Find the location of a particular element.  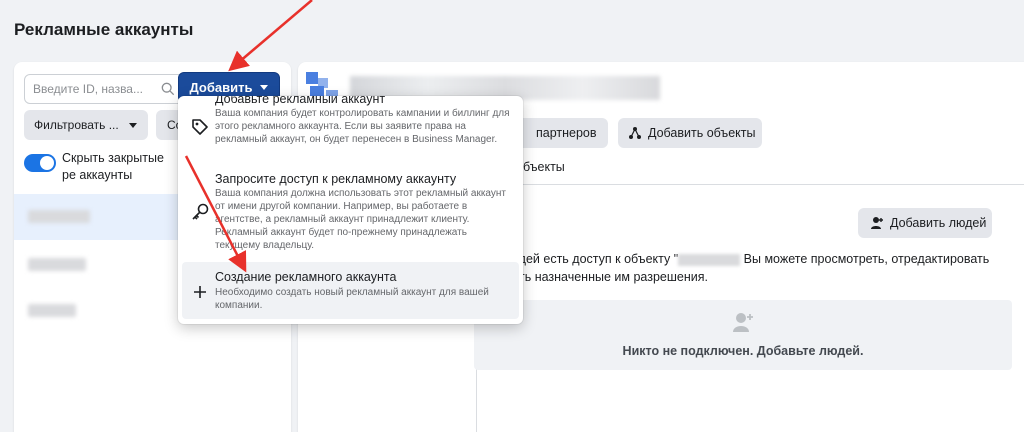

access-text-part: одей есть доступ к объекту " is located at coordinates (595, 259).